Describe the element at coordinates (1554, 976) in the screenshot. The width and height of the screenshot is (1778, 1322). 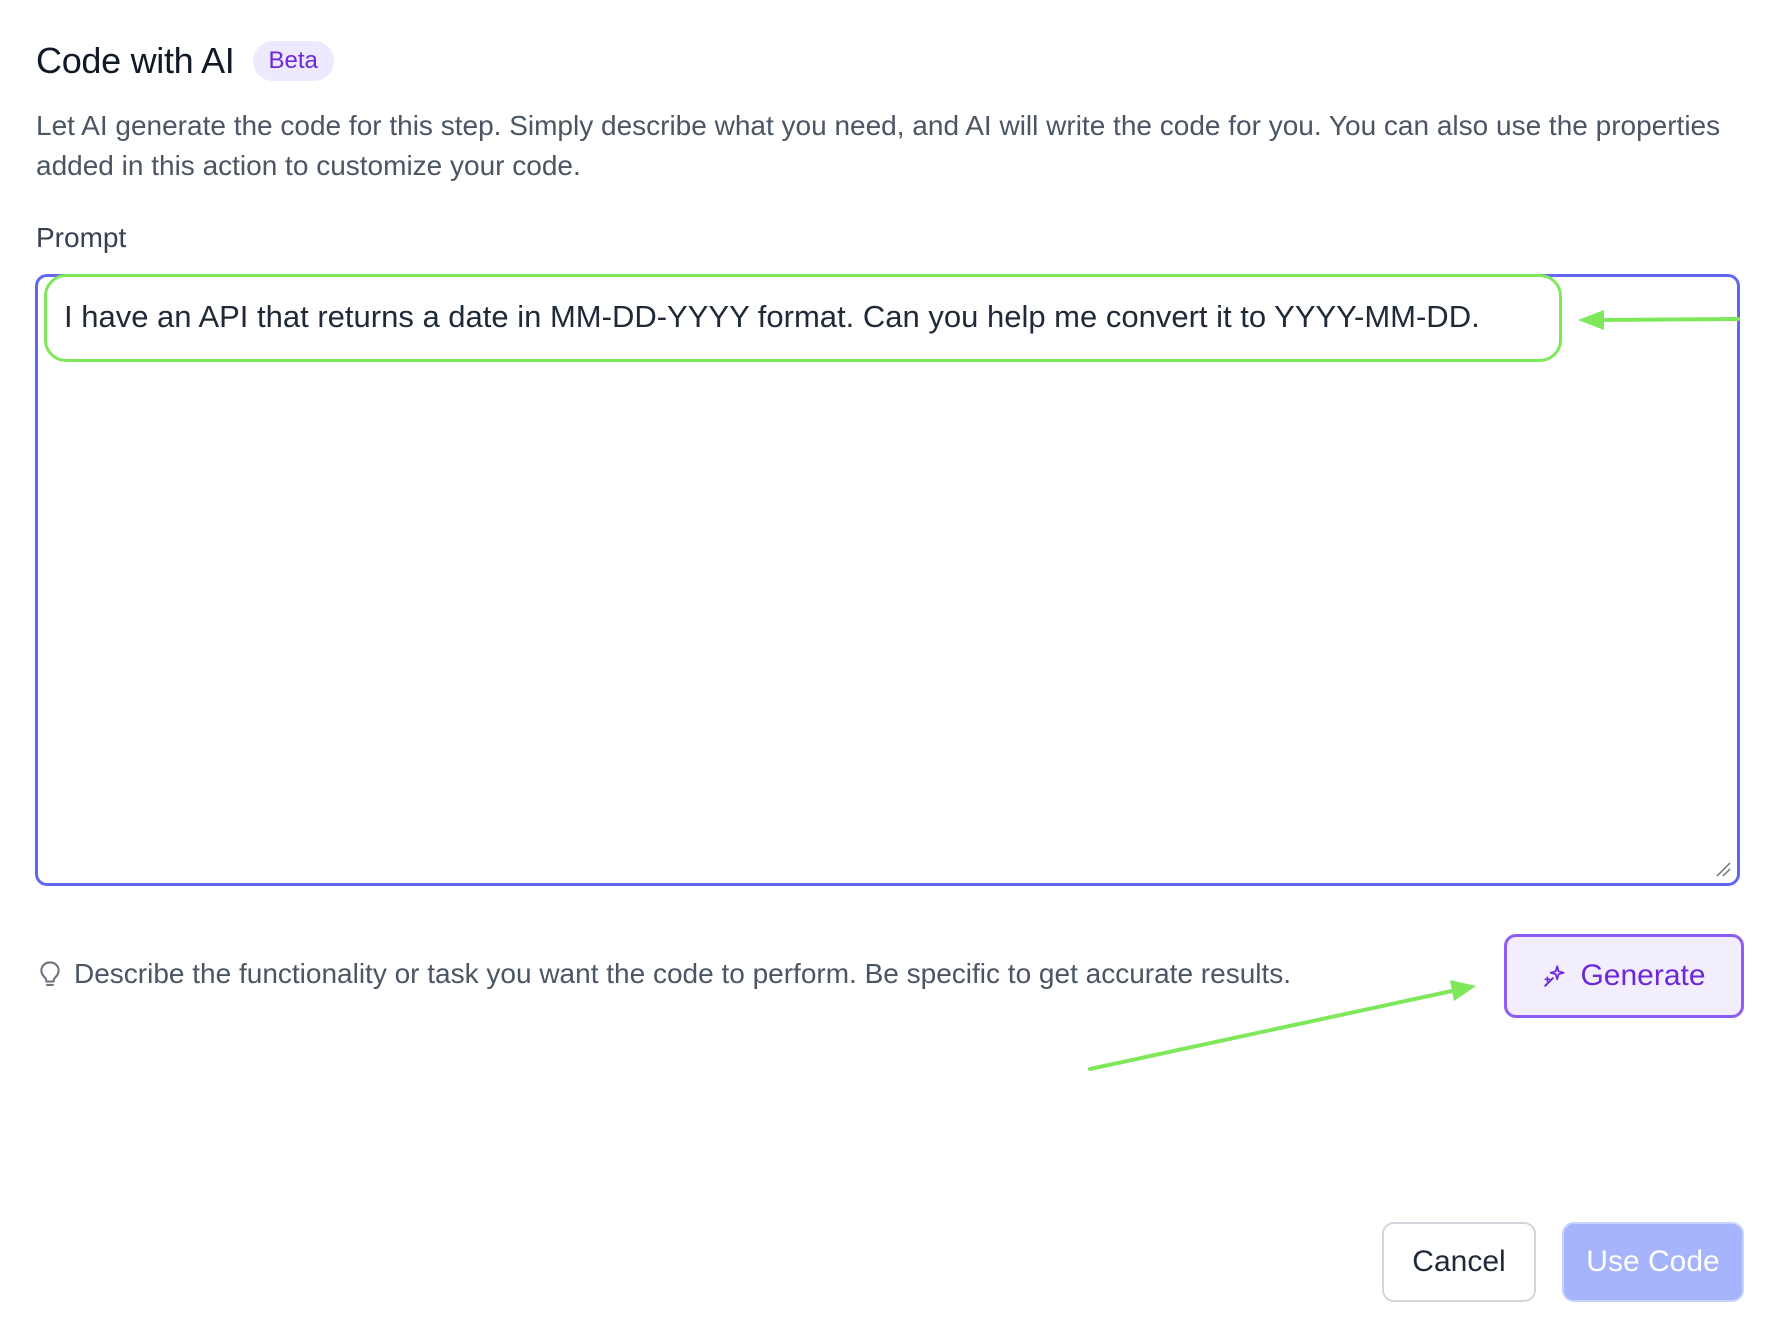
I see `sparkle-icon` at that location.